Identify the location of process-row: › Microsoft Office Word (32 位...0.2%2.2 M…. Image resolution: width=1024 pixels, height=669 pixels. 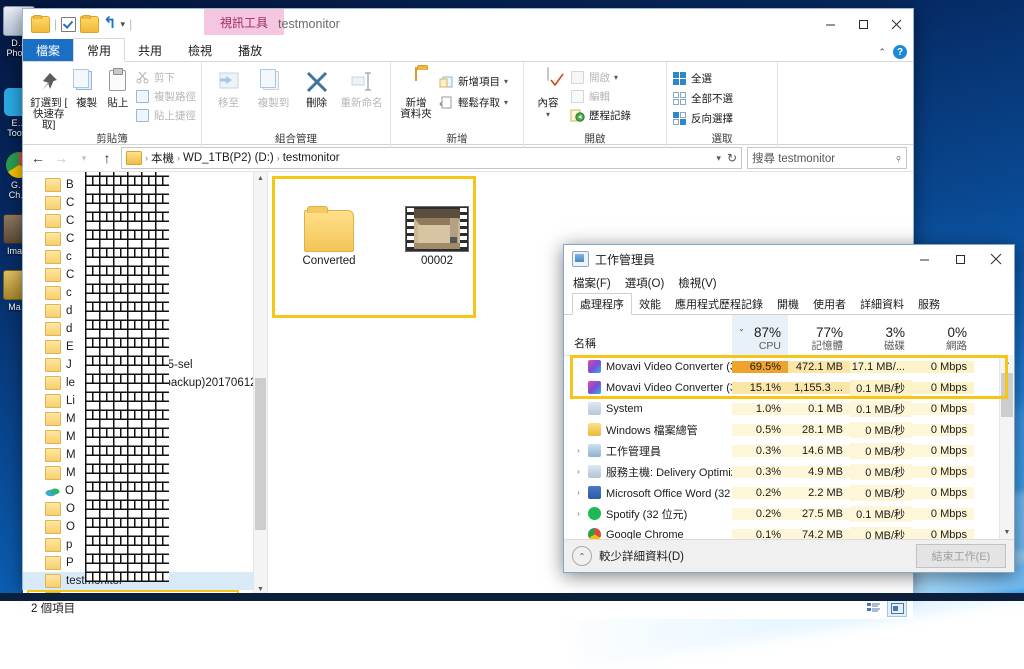
(789, 492).